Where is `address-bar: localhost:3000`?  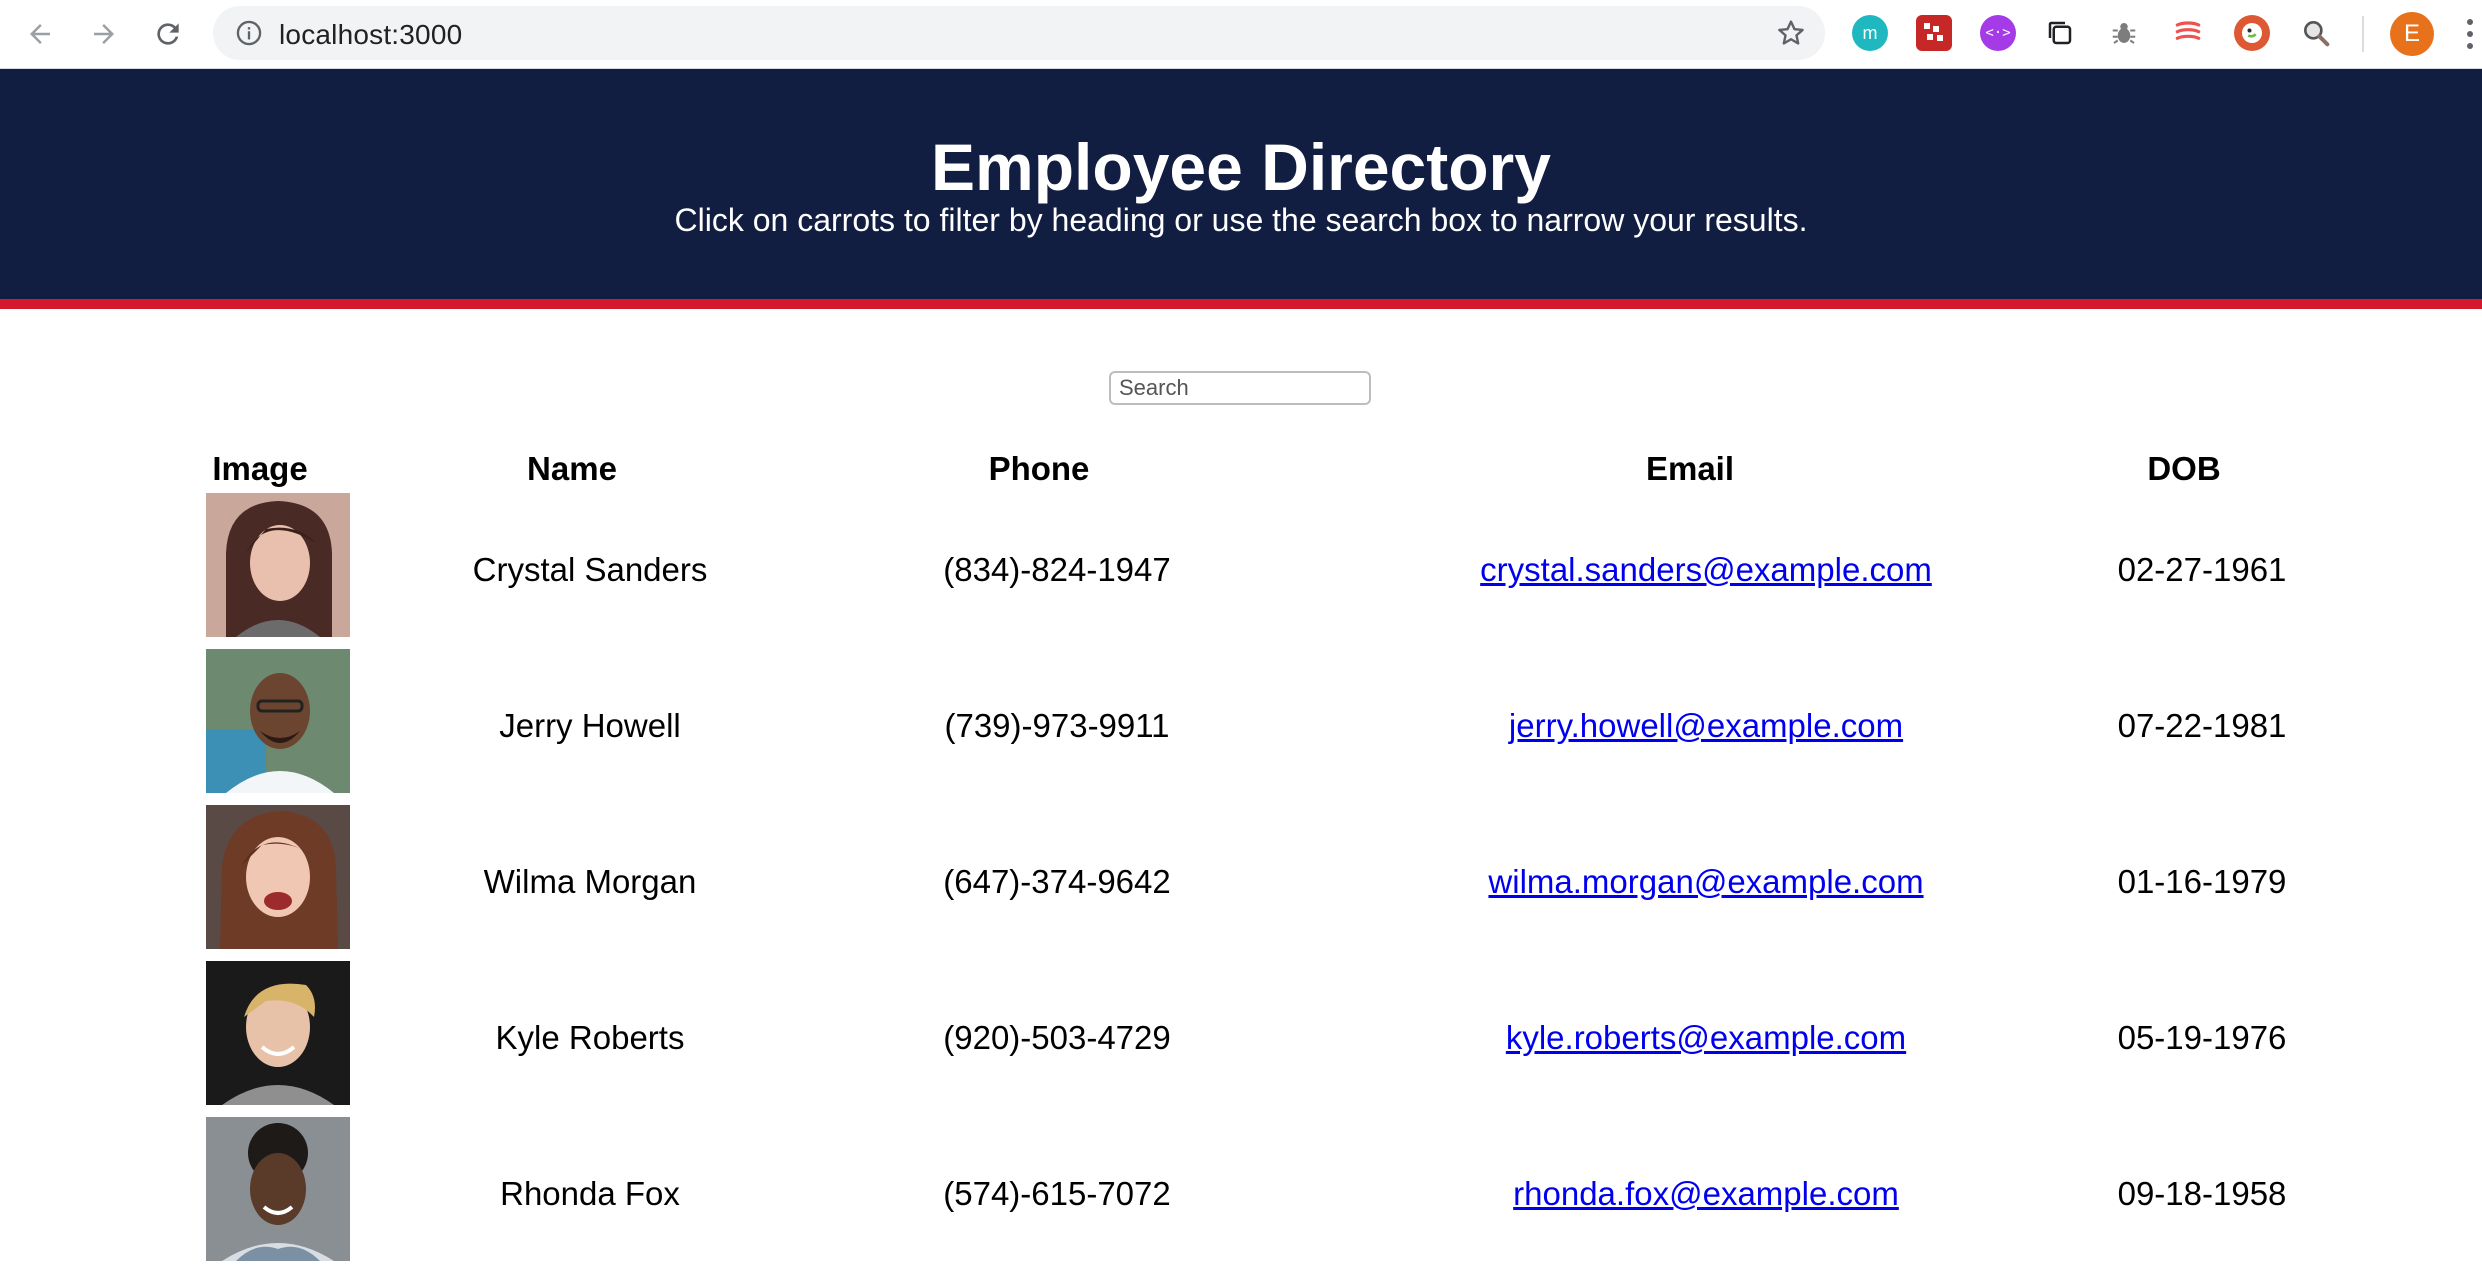
address-bar: localhost:3000 is located at coordinates (1019, 33).